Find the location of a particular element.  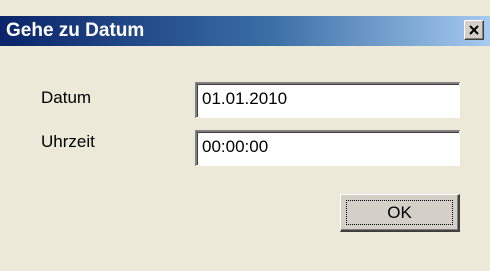

ok-button: OK is located at coordinates (400, 213).